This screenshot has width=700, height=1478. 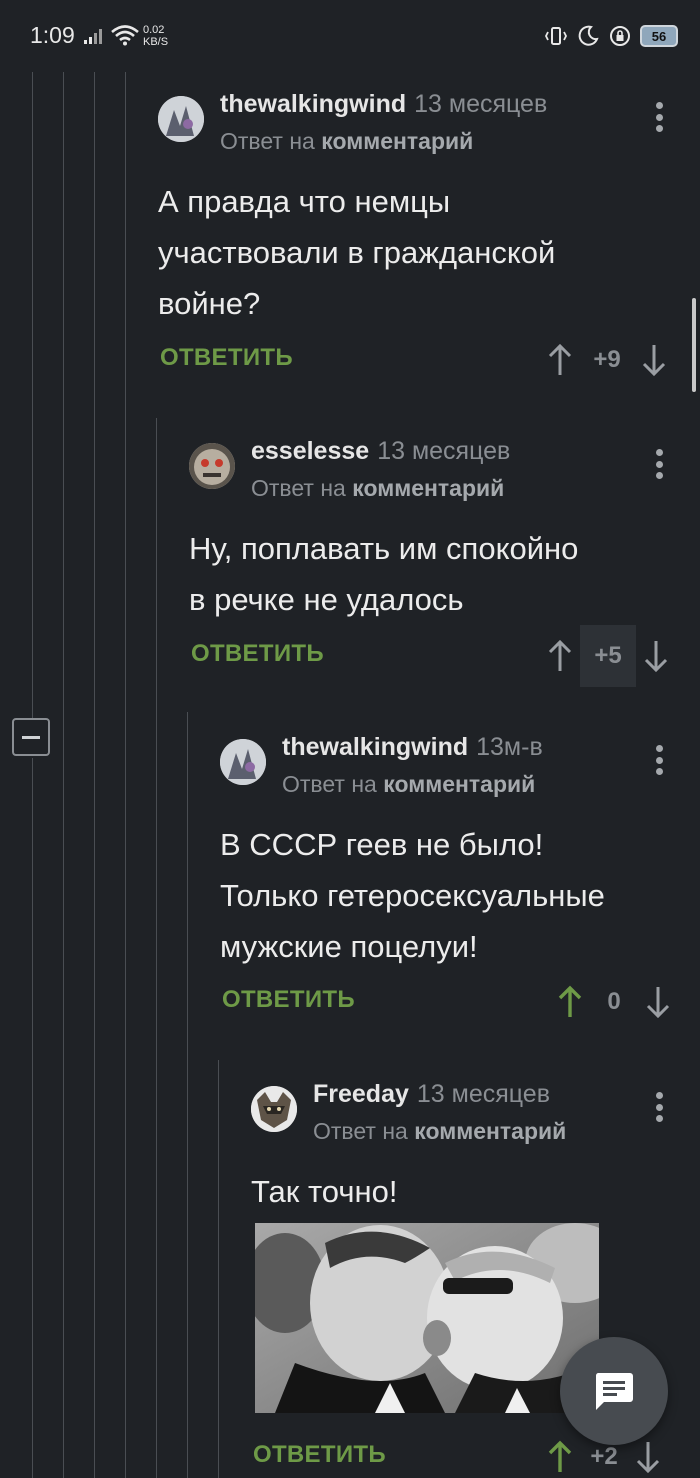 What do you see at coordinates (349, 946) in the screenshot?
I see `comment-line: мужские поцелуи!` at bounding box center [349, 946].